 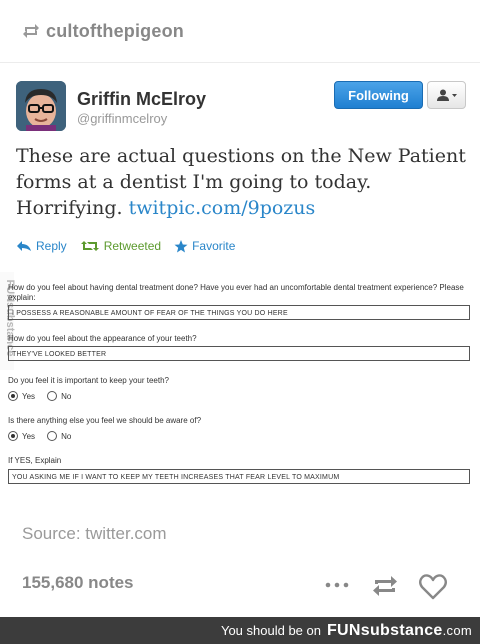 What do you see at coordinates (337, 585) in the screenshot?
I see `more-icon` at bounding box center [337, 585].